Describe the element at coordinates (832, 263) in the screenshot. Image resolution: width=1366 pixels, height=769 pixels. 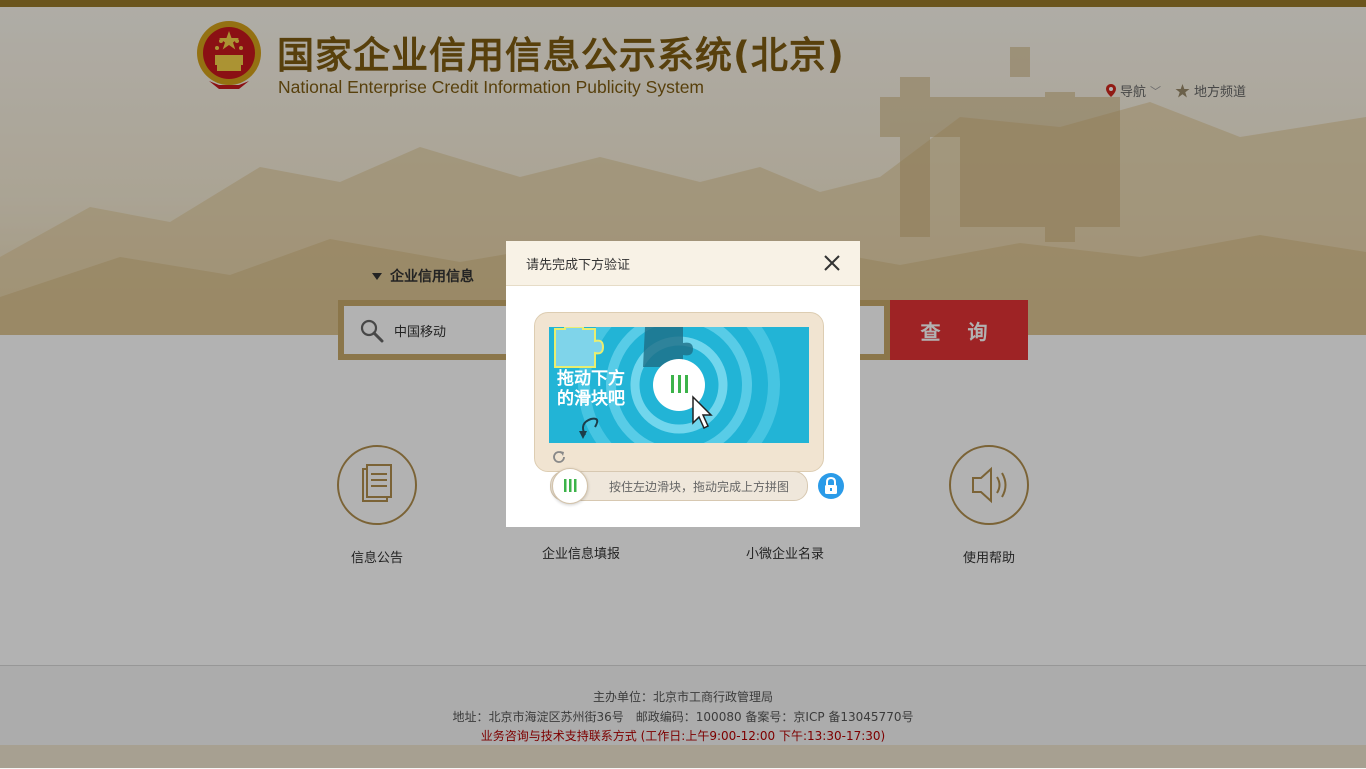
I see `close-icon` at that location.